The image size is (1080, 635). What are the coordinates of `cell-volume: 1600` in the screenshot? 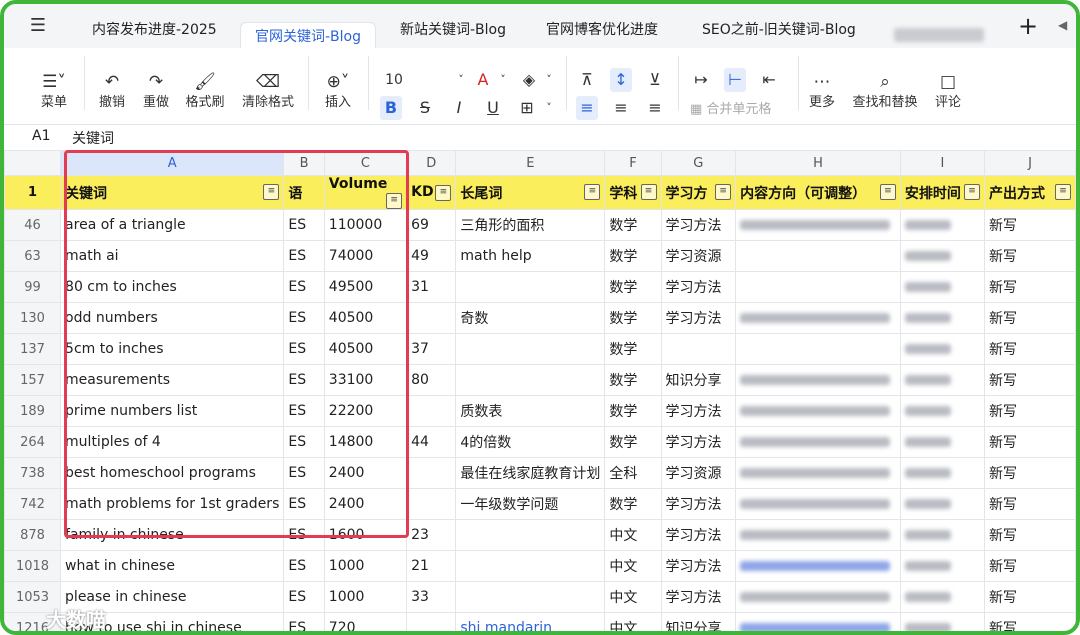 It's located at (365, 535).